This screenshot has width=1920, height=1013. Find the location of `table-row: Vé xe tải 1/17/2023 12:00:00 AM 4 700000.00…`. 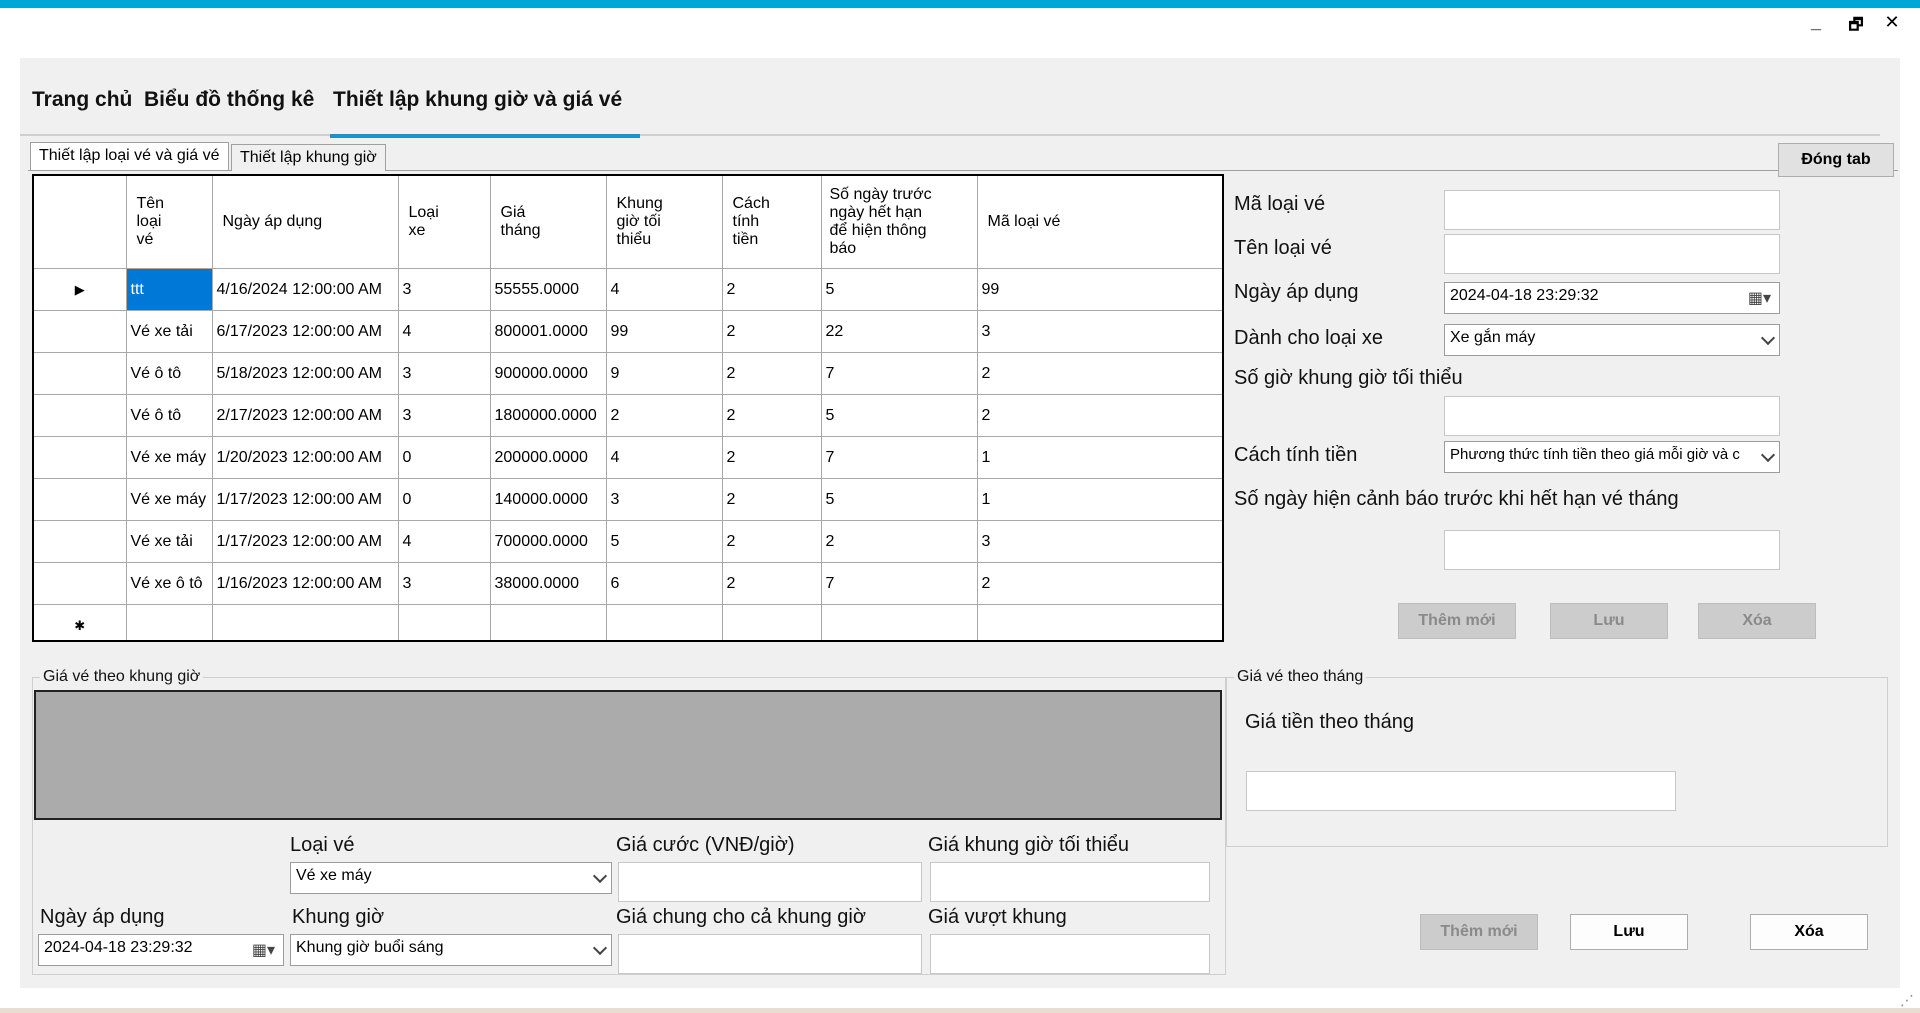

table-row: Vé xe tải 1/17/2023 12:00:00 AM 4 700000.00… is located at coordinates (628, 541).